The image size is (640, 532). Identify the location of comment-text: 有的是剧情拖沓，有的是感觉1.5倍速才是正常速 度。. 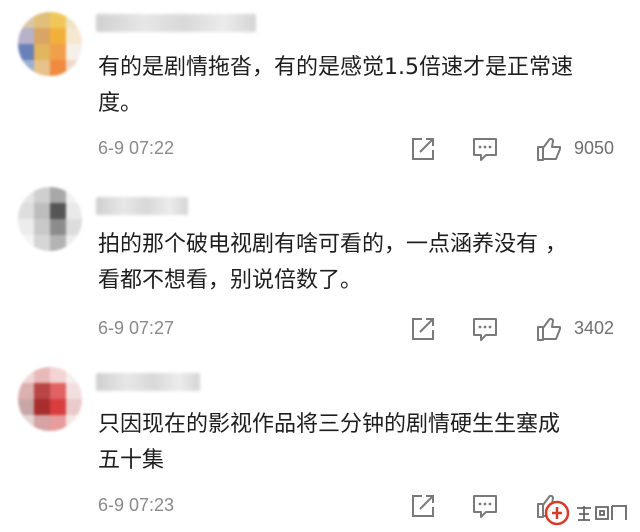
(335, 85).